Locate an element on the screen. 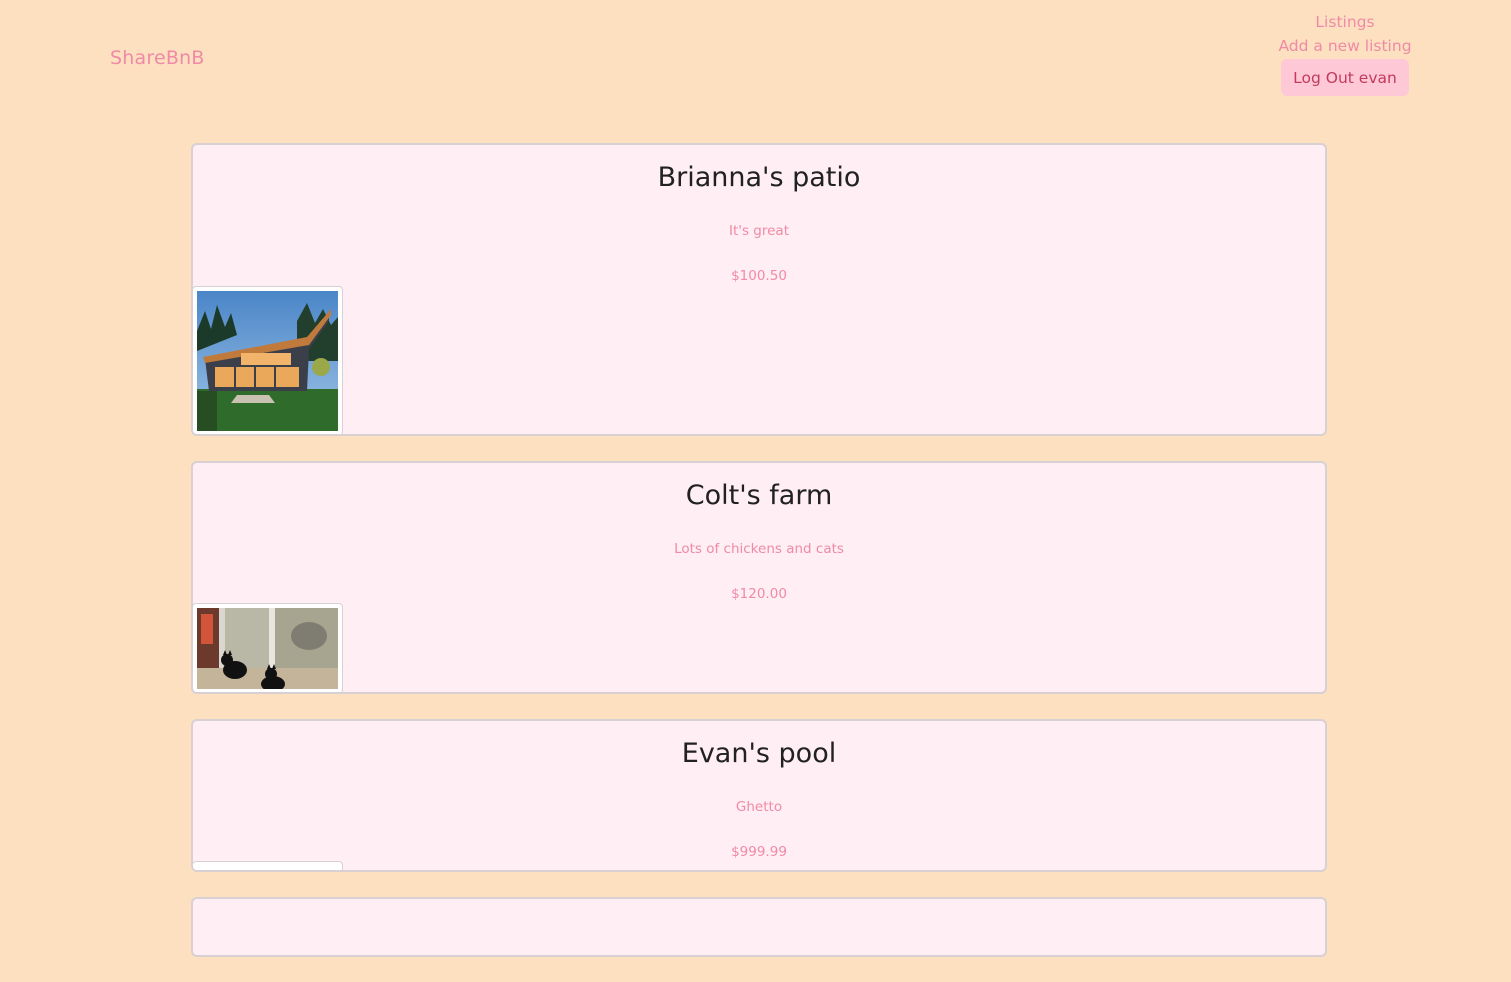 The height and width of the screenshot is (982, 1511). house-photo-icon is located at coordinates (267, 361).